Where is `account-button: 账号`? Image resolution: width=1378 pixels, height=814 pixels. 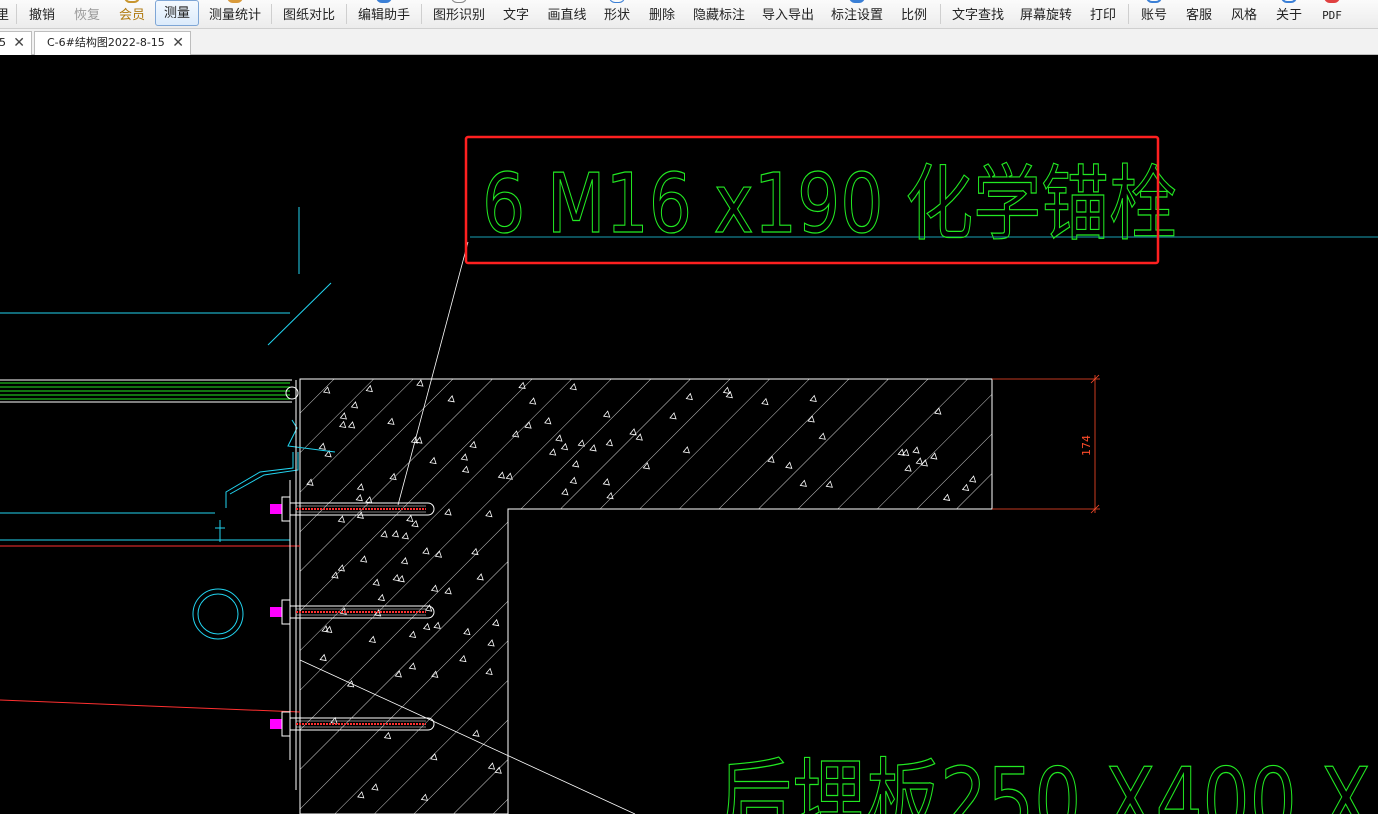 account-button: 账号 is located at coordinates (1154, 14).